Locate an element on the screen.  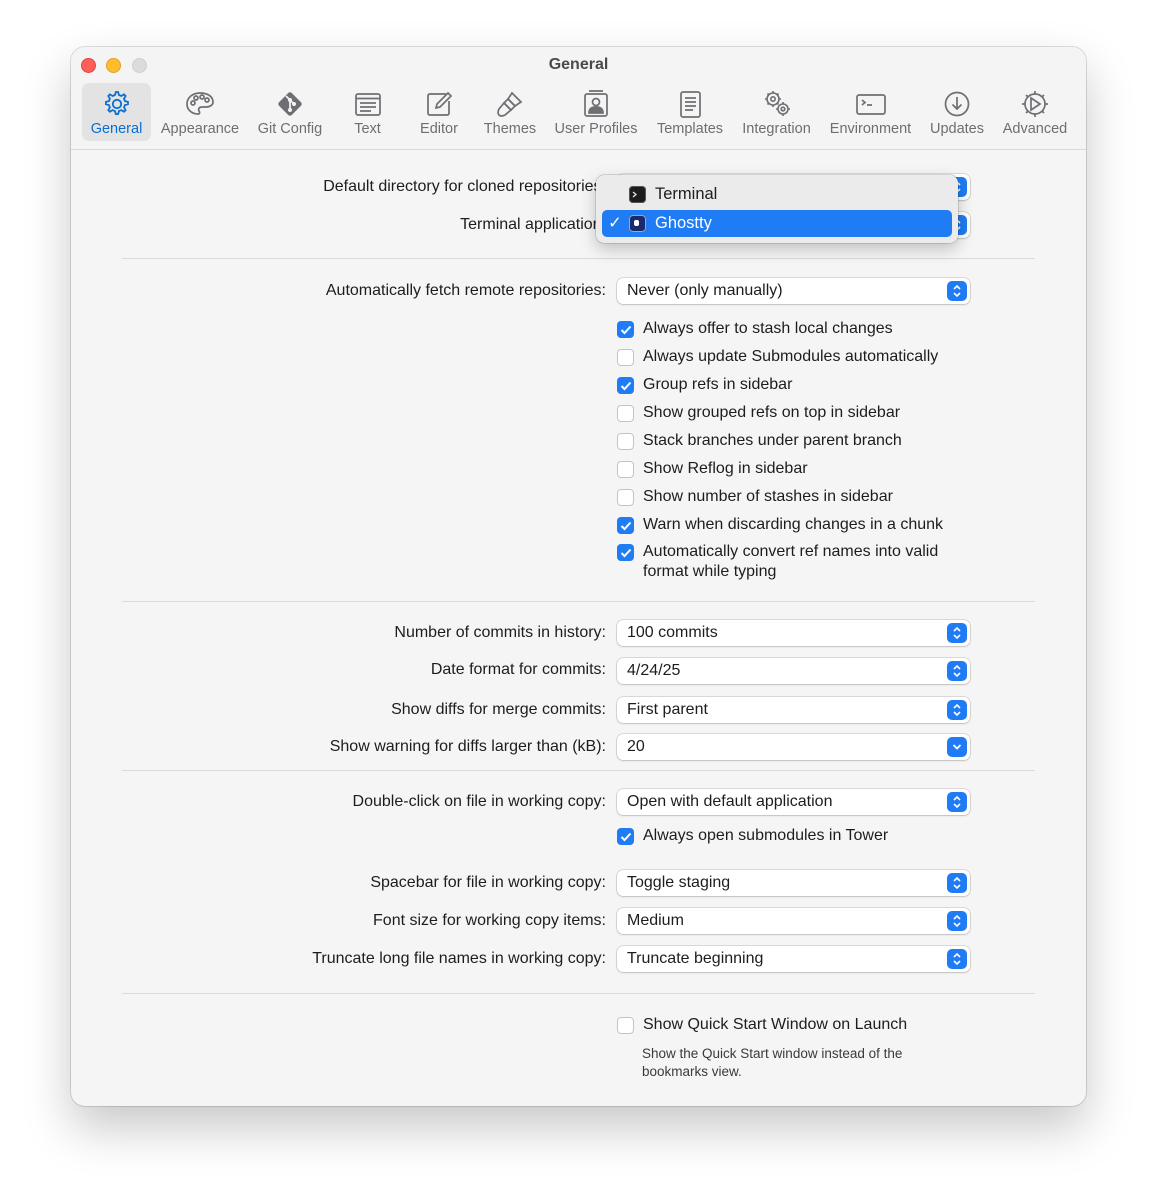
tab-advanced-label: Advanced is located at coordinates (1035, 129).